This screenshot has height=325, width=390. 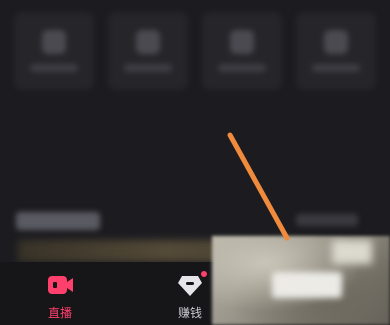 What do you see at coordinates (190, 286) in the screenshot?
I see `diamond-icon` at bounding box center [190, 286].